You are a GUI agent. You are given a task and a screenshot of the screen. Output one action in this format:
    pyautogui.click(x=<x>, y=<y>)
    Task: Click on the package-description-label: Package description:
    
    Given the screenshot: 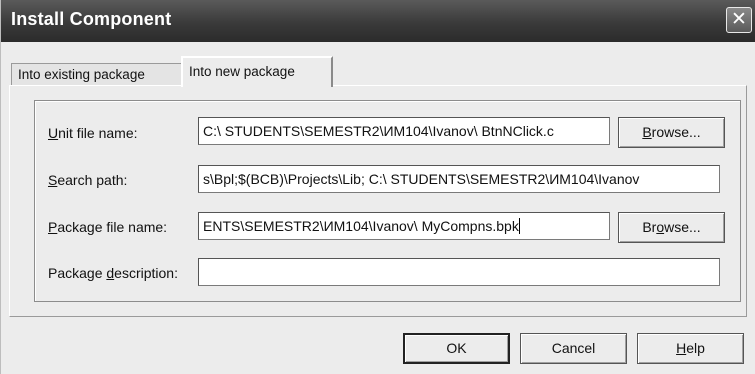 What is the action you would take?
    pyautogui.click(x=113, y=273)
    